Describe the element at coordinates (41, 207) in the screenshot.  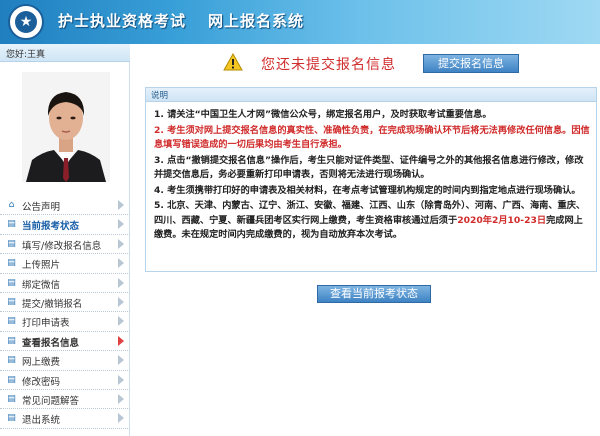
I see `menu-label: 公告声明` at that location.